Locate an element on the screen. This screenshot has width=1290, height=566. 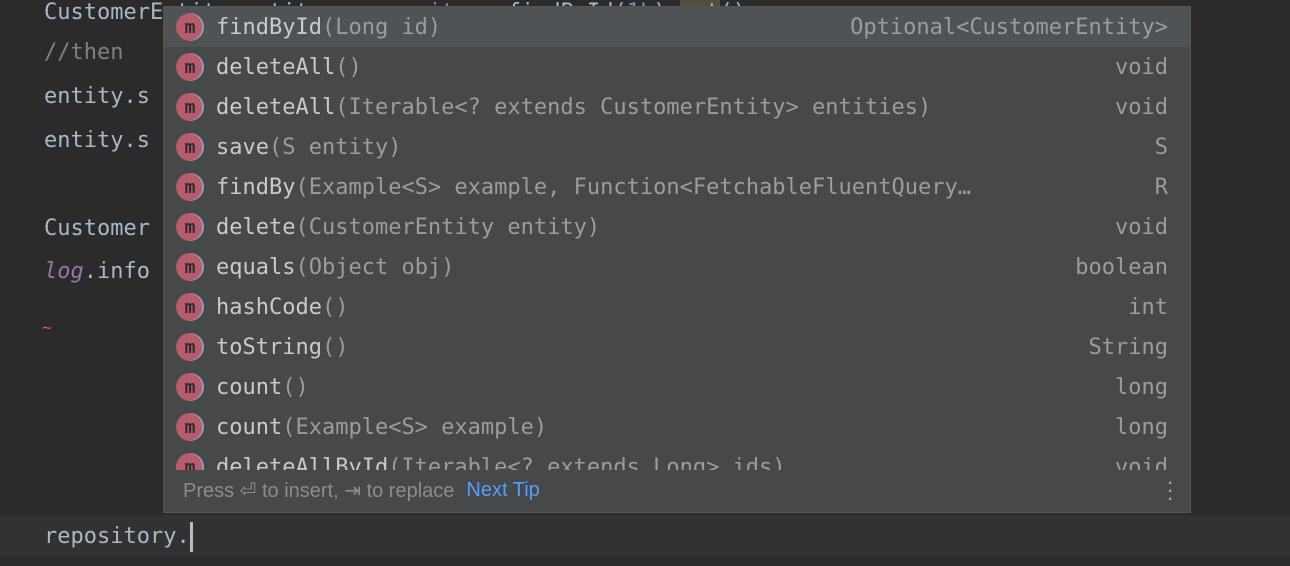
code-line: Customer is located at coordinates (97, 229).